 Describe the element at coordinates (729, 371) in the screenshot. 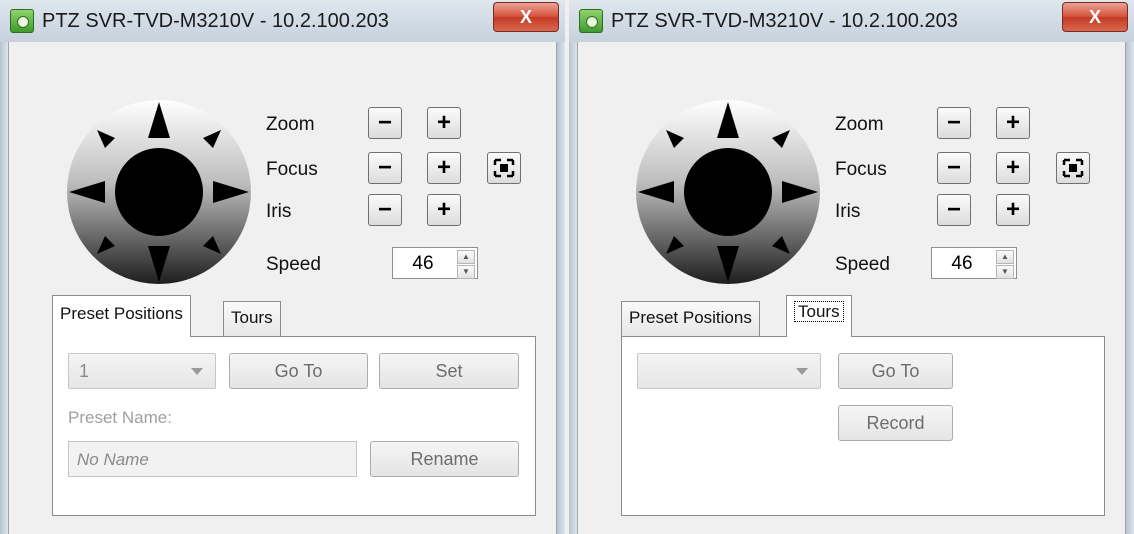

I see `tour-select` at that location.